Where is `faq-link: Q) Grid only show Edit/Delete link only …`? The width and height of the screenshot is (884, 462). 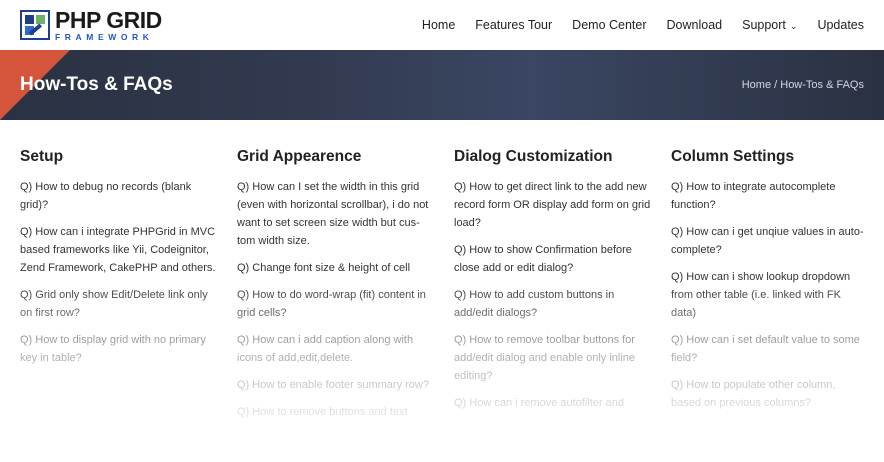 faq-link: Q) Grid only show Edit/Delete link only … is located at coordinates (118, 304).